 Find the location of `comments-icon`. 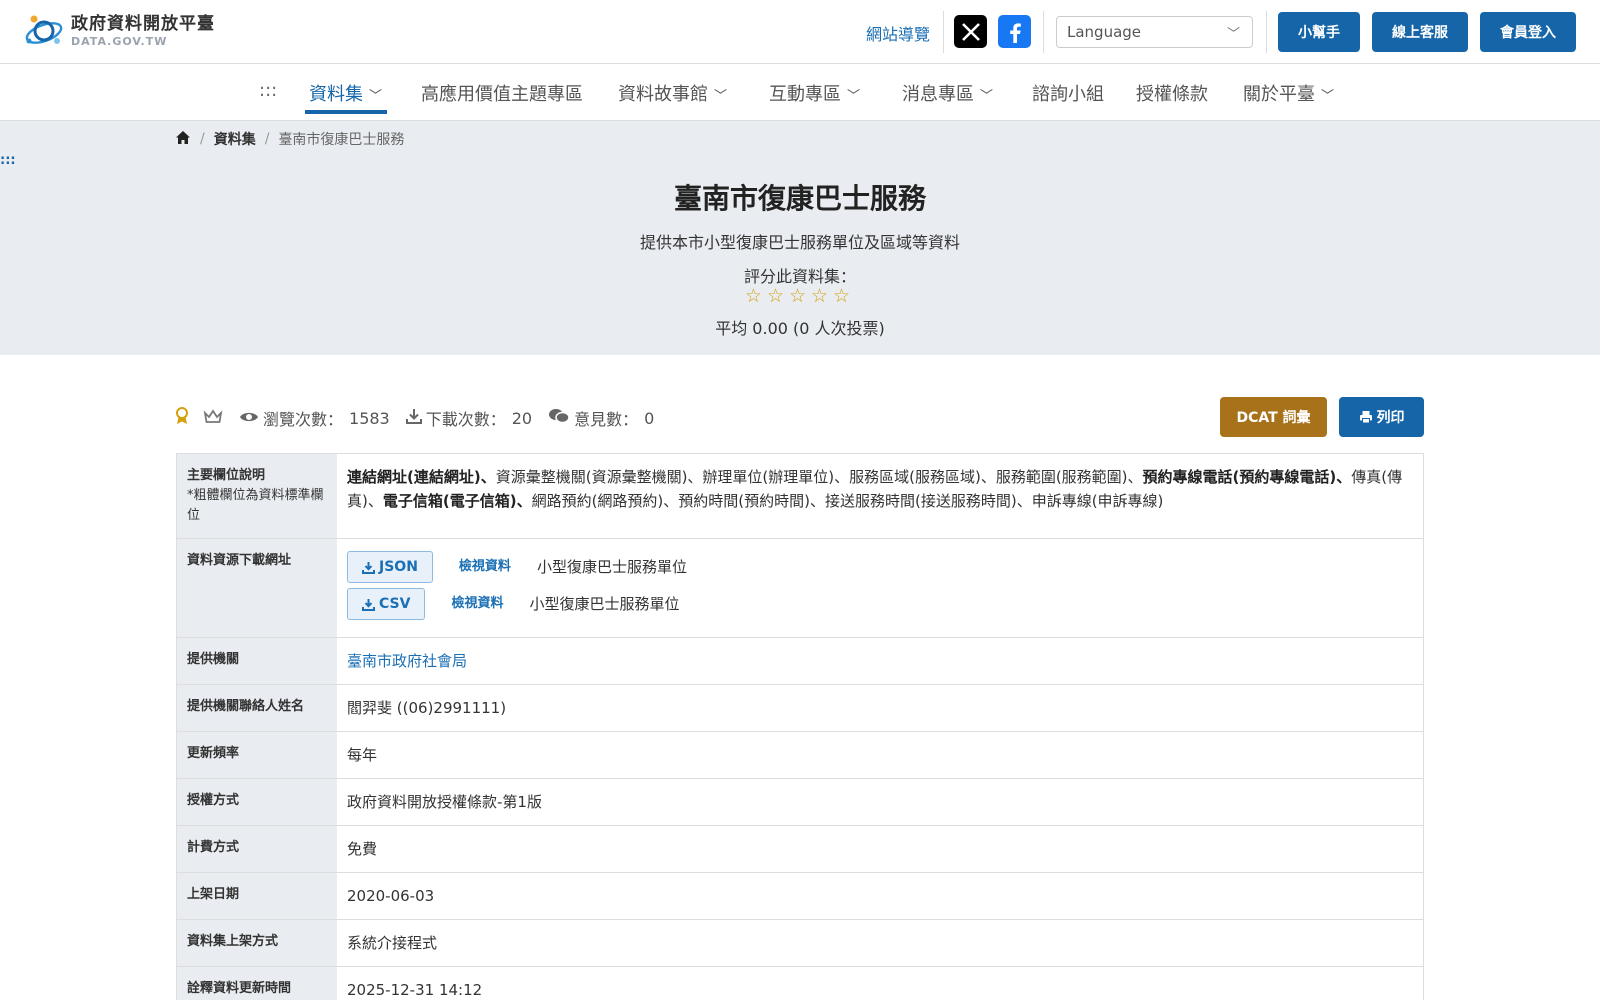

comments-icon is located at coordinates (559, 418).